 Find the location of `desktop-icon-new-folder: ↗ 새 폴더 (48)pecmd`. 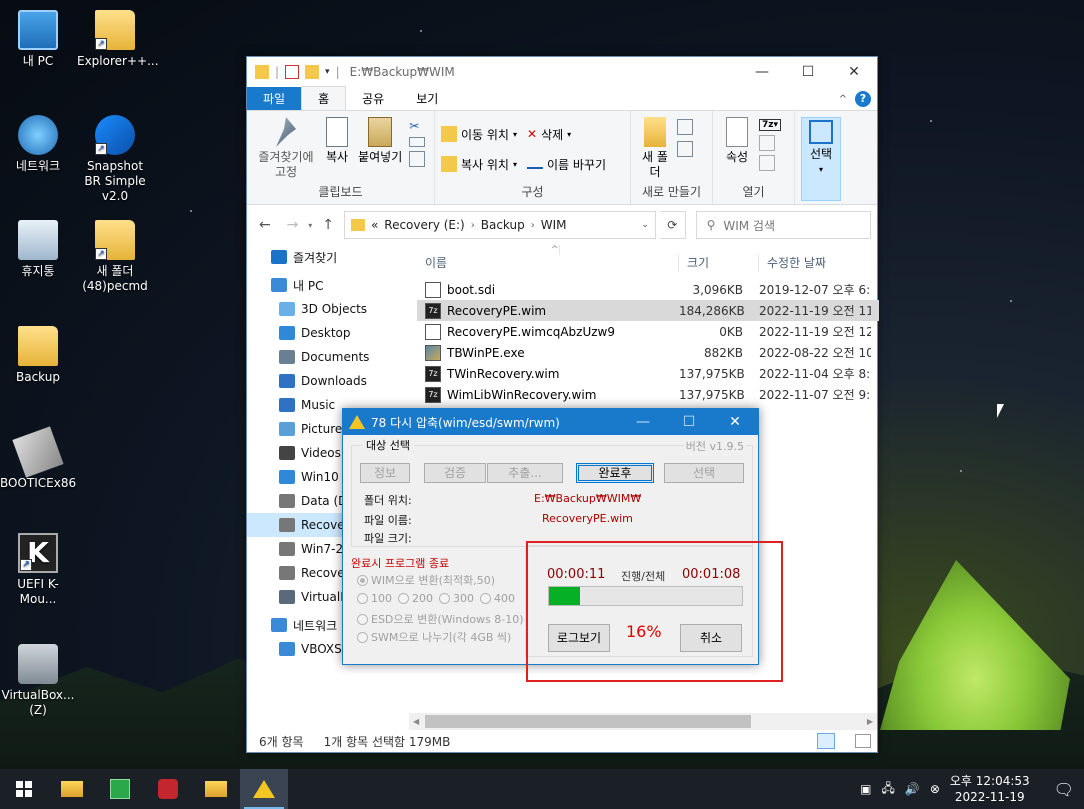

desktop-icon-new-folder: ↗ 새 폴더 (48)pecmd is located at coordinates (115, 257).